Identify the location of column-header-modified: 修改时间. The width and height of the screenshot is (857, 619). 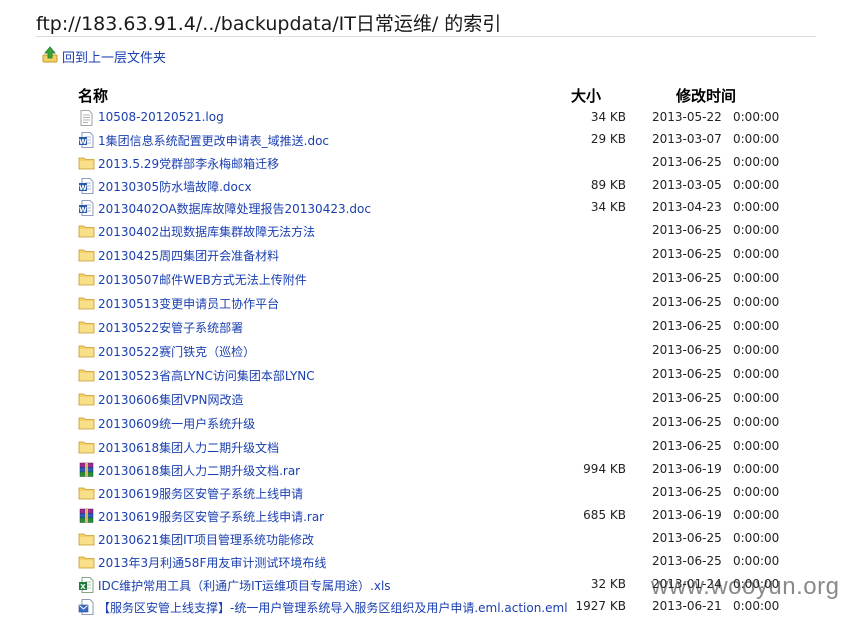
(706, 95).